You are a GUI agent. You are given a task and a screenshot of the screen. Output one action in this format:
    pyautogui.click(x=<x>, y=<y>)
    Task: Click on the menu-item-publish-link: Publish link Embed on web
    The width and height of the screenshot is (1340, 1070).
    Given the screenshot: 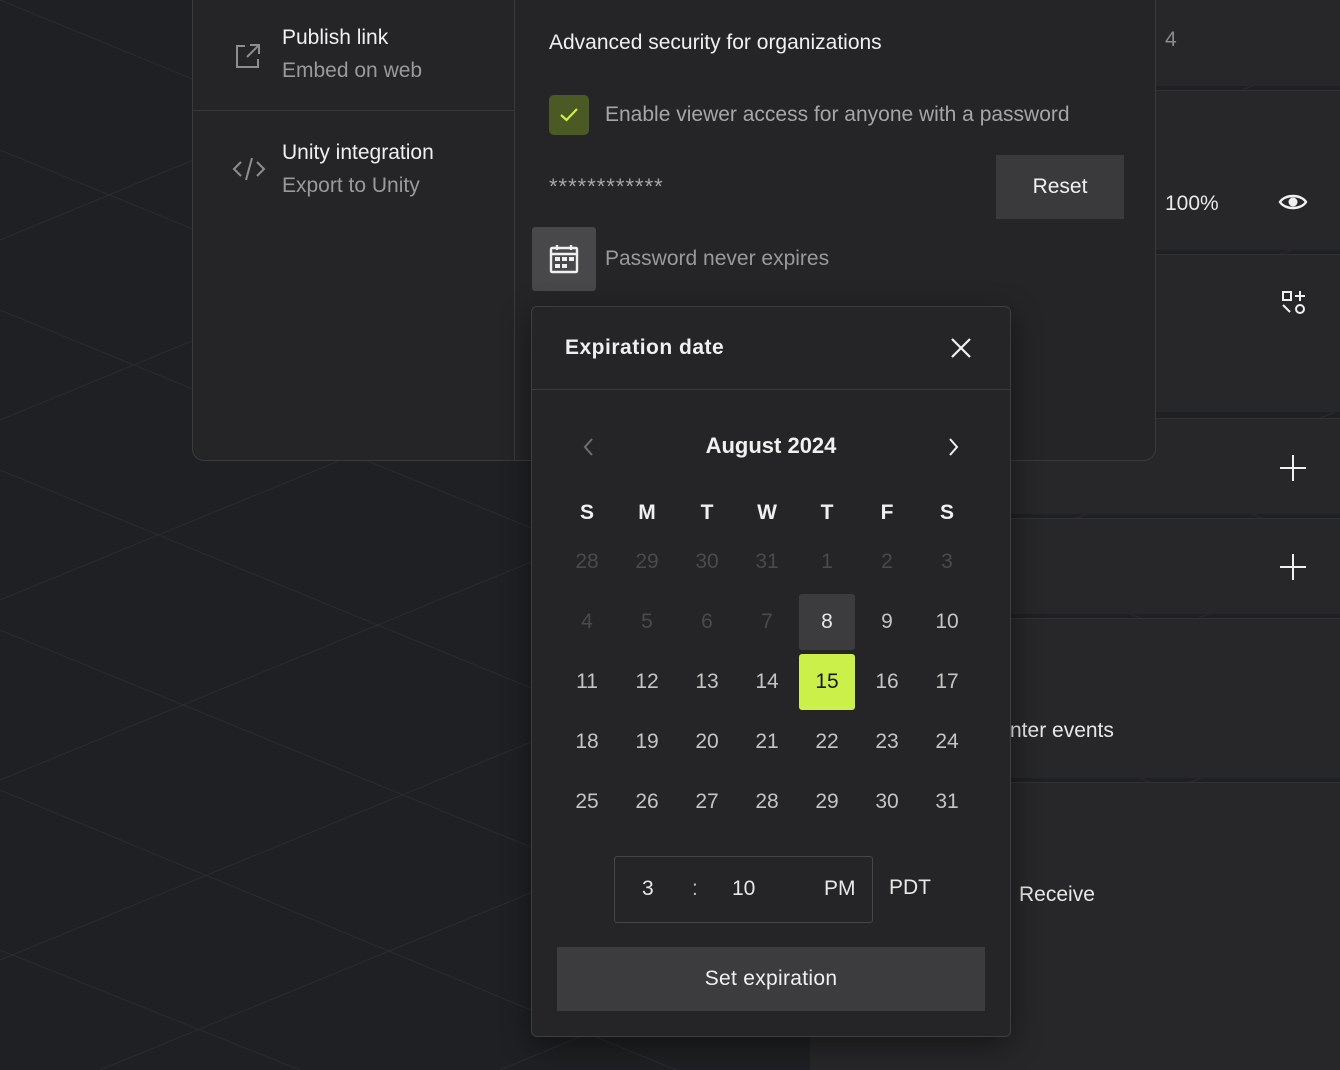 What is the action you would take?
    pyautogui.click(x=354, y=56)
    